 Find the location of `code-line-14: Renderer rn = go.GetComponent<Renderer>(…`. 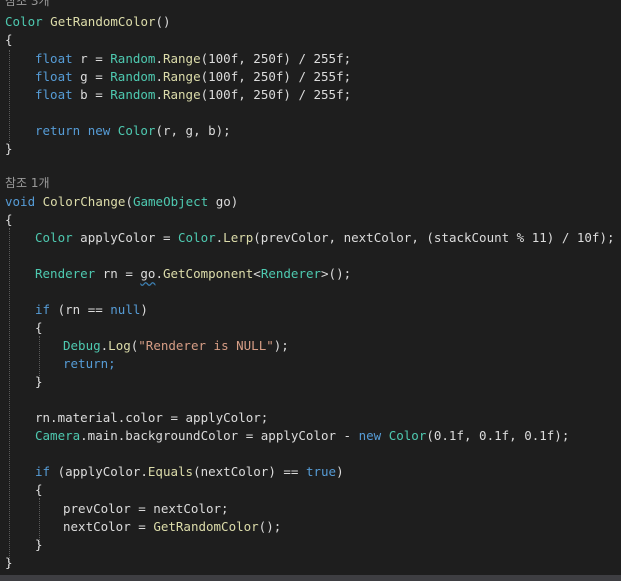

code-line-14: Renderer rn = go.GetComponent<Renderer>(… is located at coordinates (193, 274).